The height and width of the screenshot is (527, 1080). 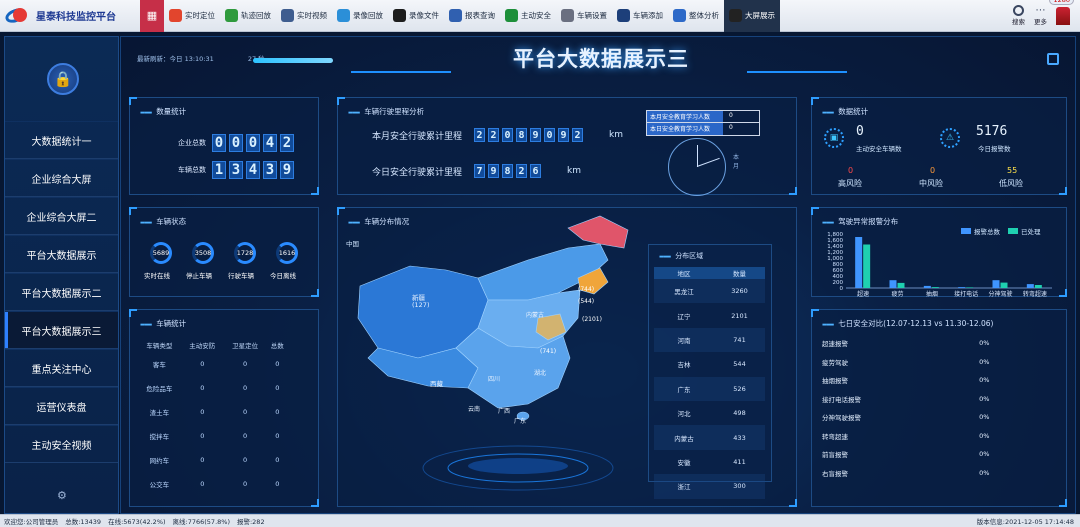 I want to click on today-mileage-label: 今日安全行驶累计里程, so click(x=417, y=172).